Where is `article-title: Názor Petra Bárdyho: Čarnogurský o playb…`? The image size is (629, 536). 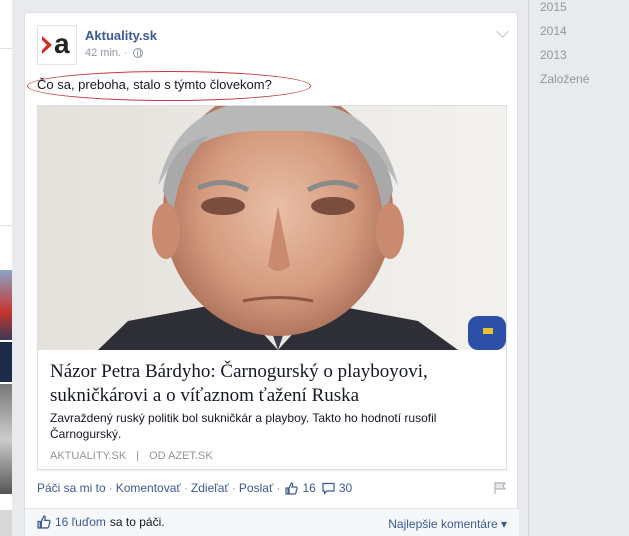
article-title: Názor Petra Bárdyho: Čarnogurský o playb… is located at coordinates (272, 384).